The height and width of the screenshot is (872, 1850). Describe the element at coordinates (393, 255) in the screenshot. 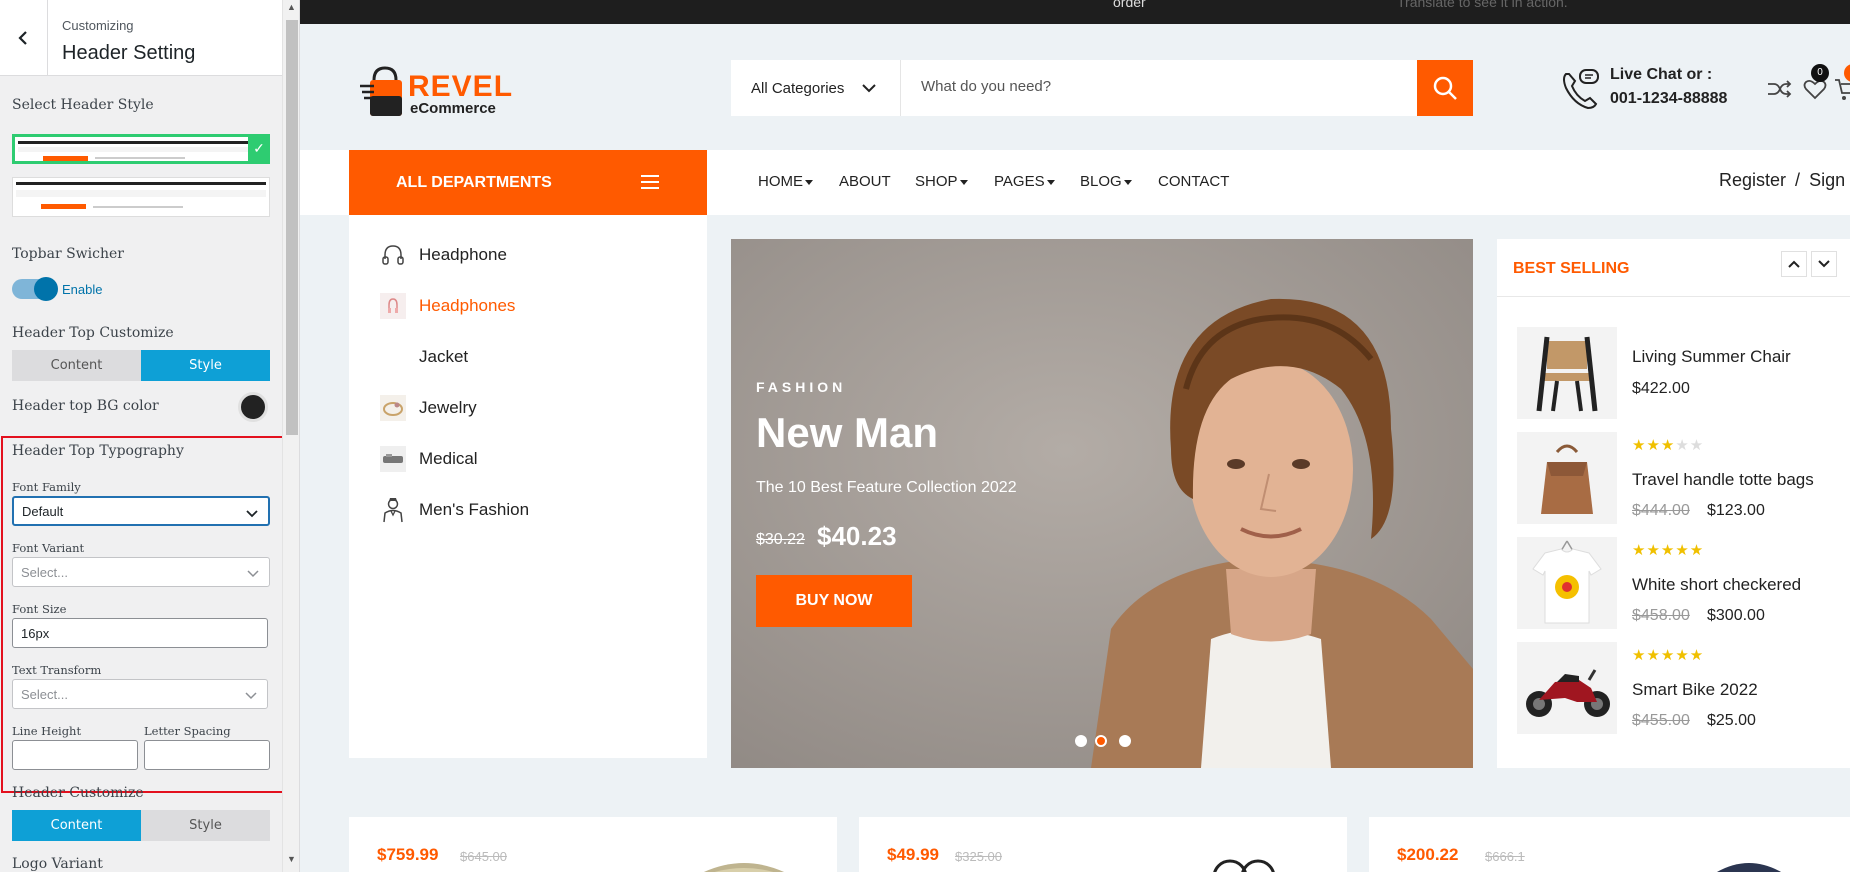

I see `headphone-icon` at that location.